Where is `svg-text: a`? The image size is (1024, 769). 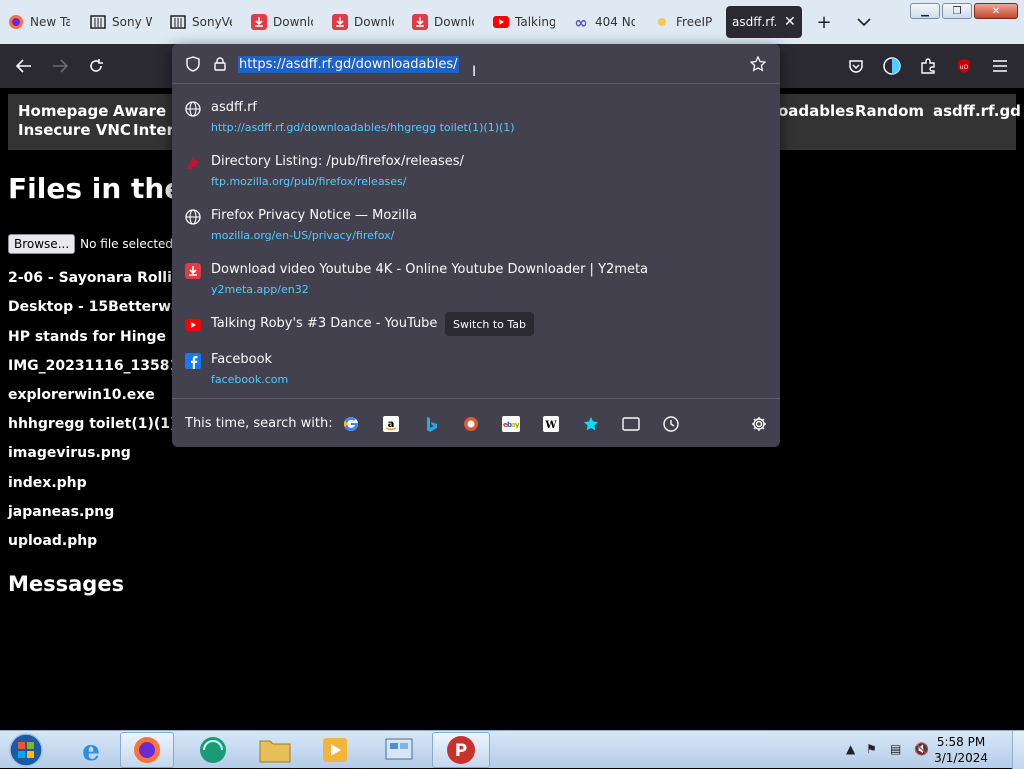 svg-text: a is located at coordinates (391, 424).